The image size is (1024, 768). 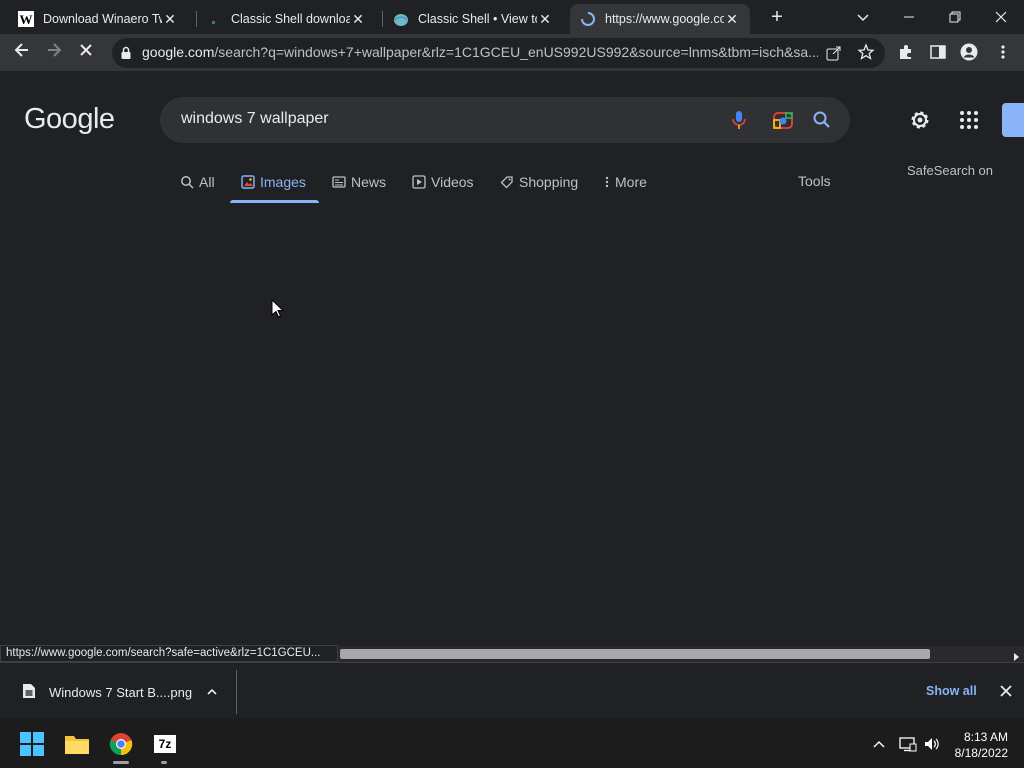 I want to click on back-arrow-icon, so click(x=22, y=52).